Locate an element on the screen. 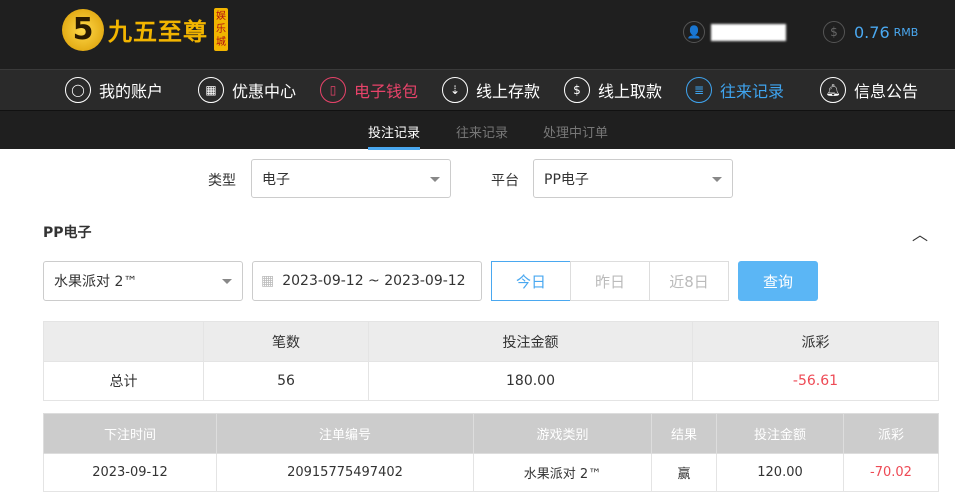 The height and width of the screenshot is (492, 955). bet-time: 2023-09-12 is located at coordinates (130, 472).